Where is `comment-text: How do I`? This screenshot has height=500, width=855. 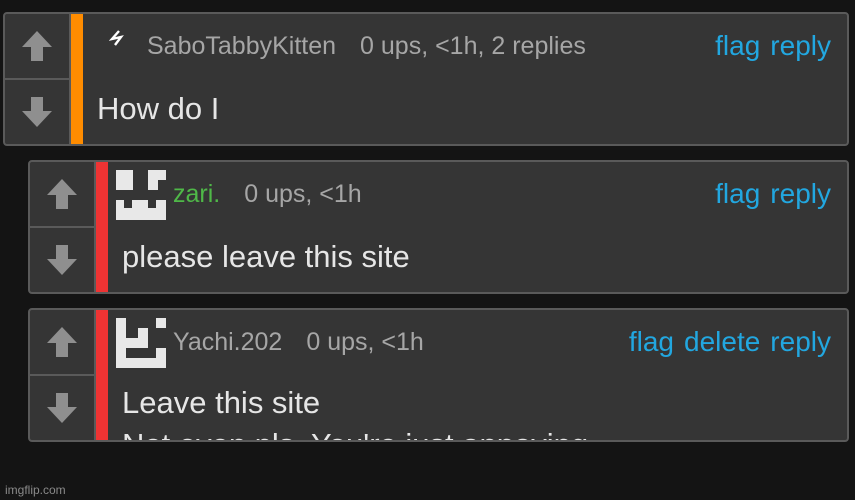
comment-text: How do I is located at coordinates (158, 108).